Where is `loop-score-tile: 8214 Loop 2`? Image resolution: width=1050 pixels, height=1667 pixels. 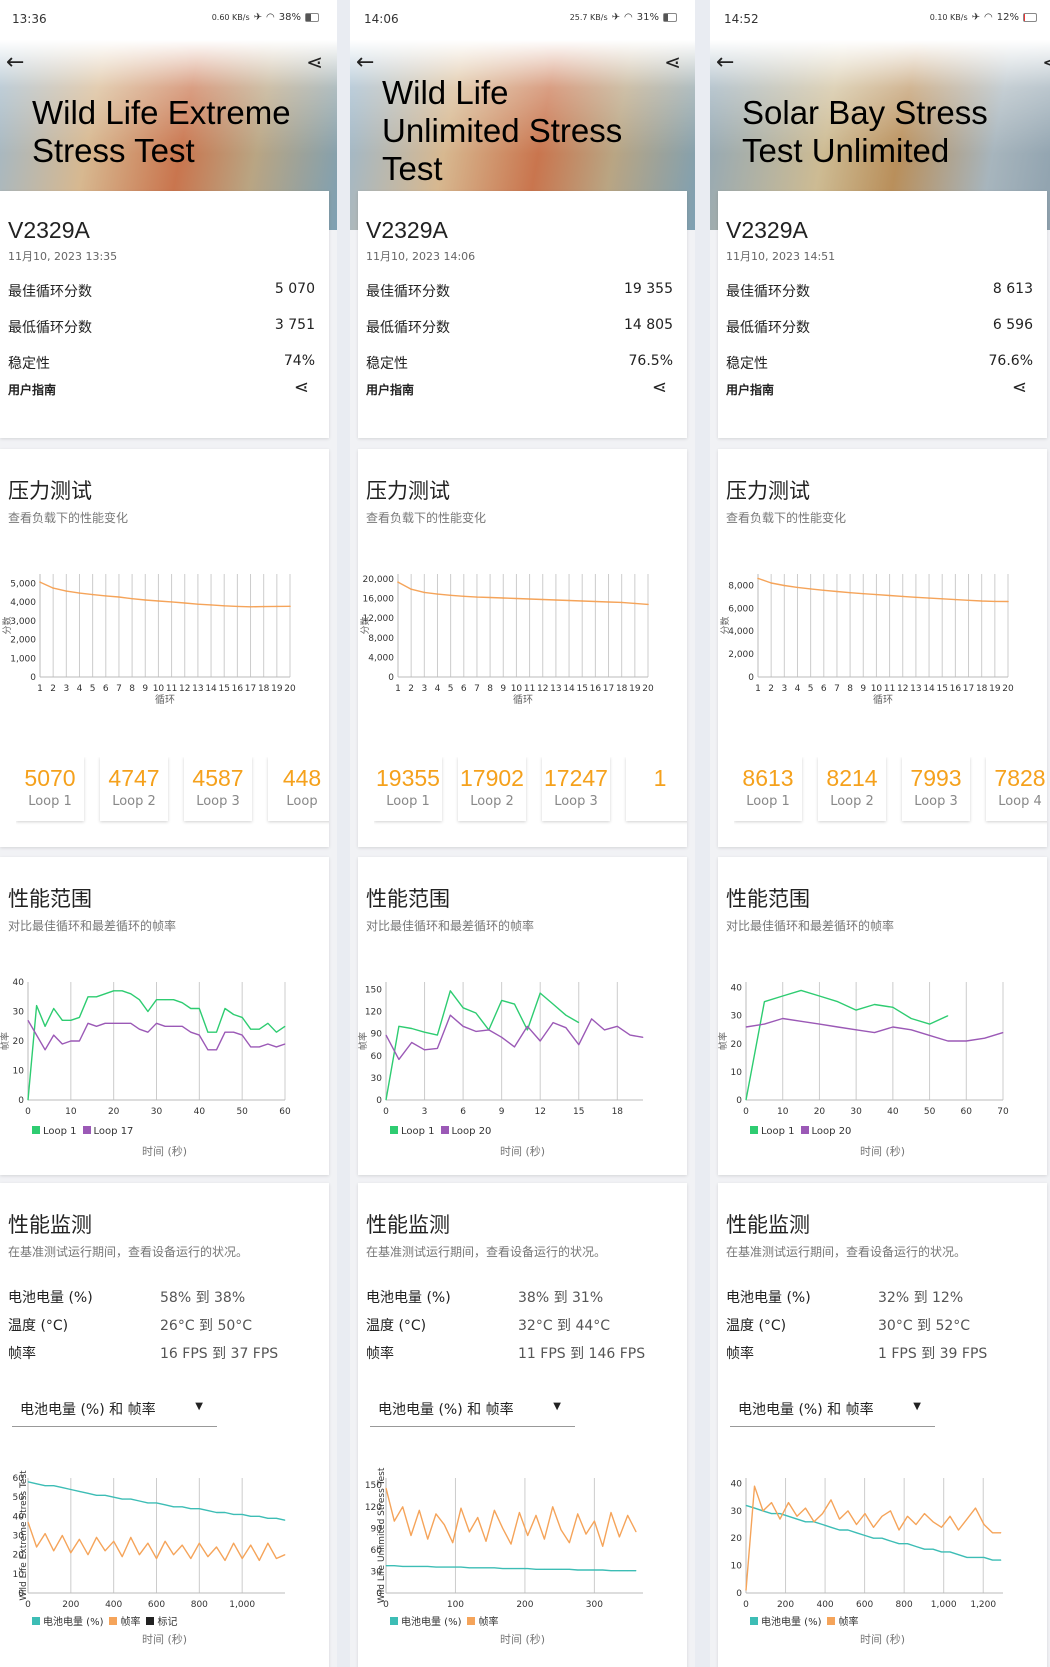 loop-score-tile: 8214 Loop 2 is located at coordinates (852, 789).